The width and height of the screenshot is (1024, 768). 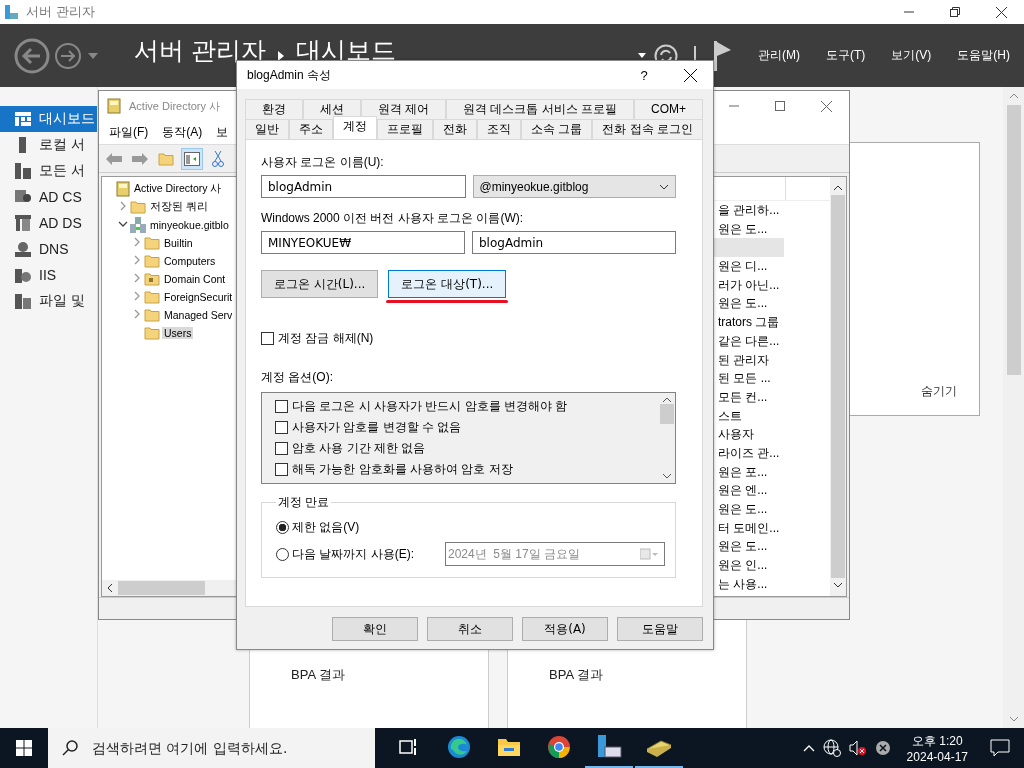 I want to click on tree-item: ForeignSecurit, so click(x=198, y=297).